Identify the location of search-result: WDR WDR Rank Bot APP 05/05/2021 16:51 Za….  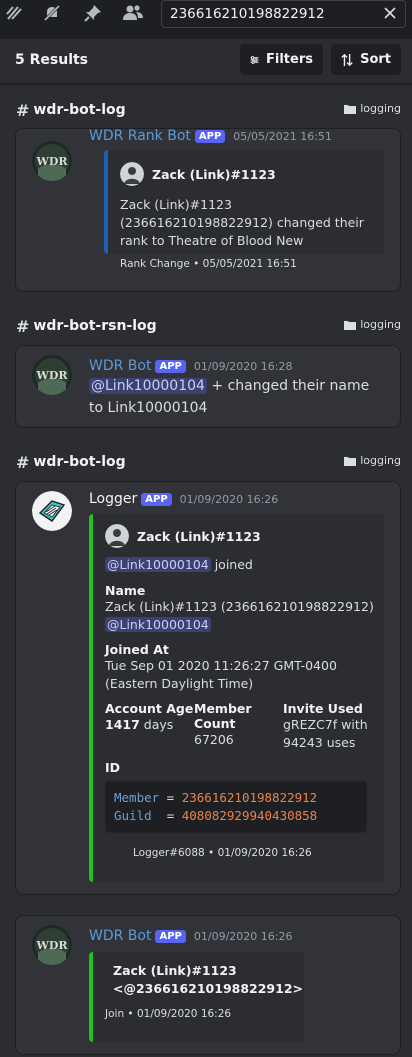
(208, 210).